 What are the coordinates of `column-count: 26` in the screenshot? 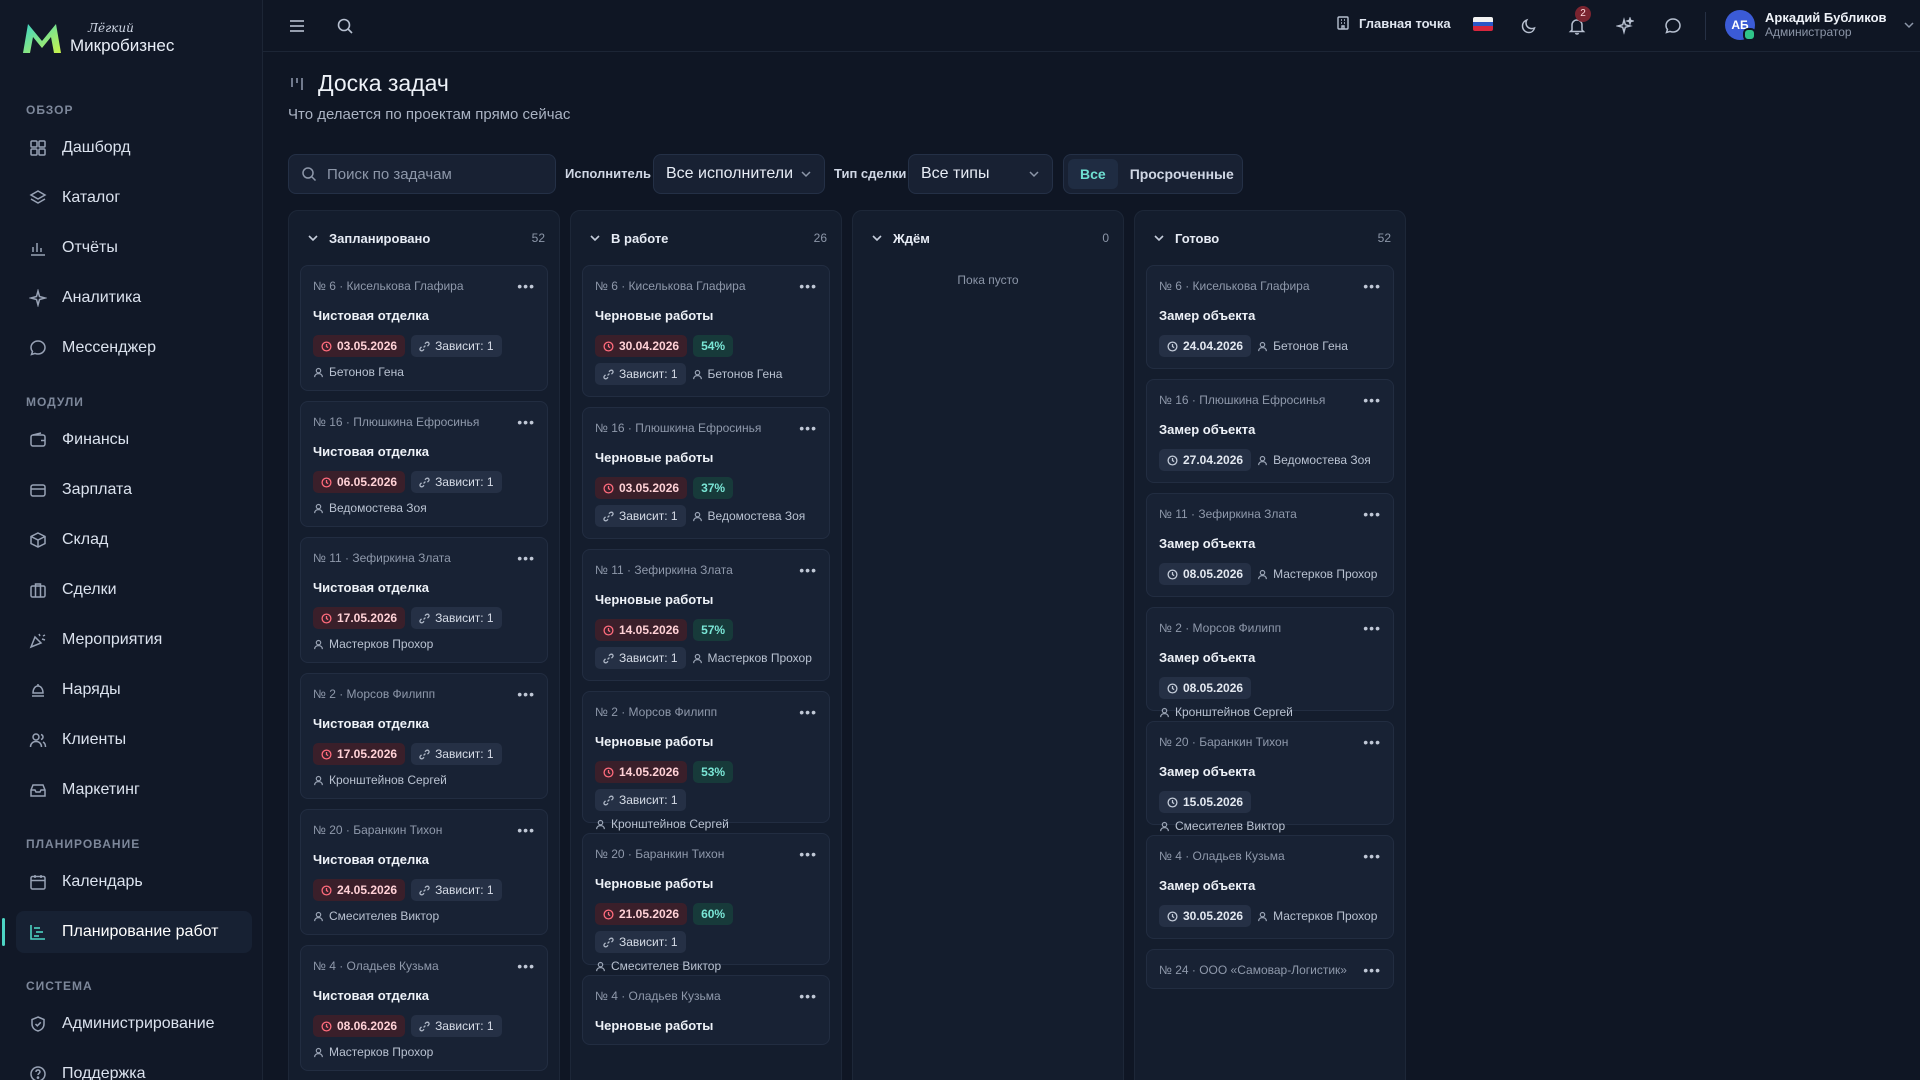 It's located at (820, 238).